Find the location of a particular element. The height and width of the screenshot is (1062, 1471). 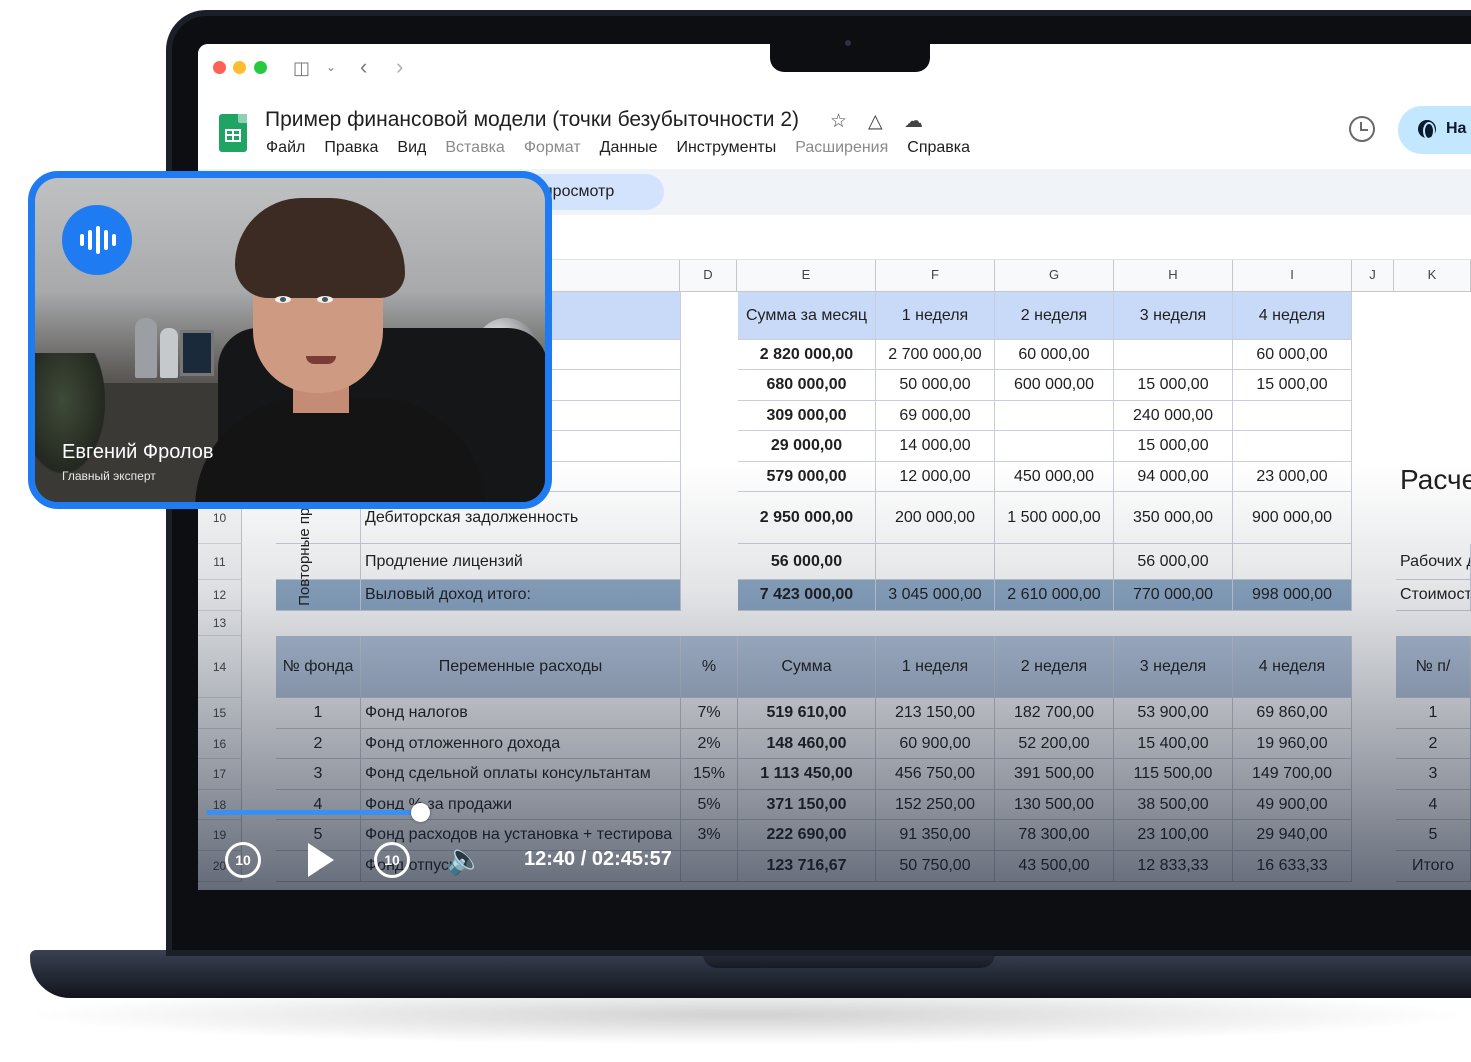

percent-cell: 3% is located at coordinates (709, 835).